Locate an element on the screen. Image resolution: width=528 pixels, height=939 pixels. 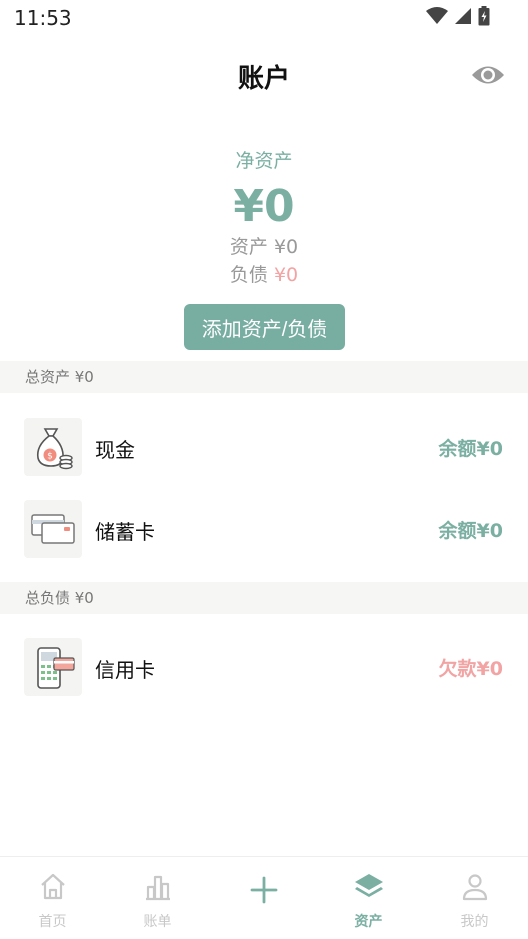
header: 账户 is located at coordinates (264, 75).